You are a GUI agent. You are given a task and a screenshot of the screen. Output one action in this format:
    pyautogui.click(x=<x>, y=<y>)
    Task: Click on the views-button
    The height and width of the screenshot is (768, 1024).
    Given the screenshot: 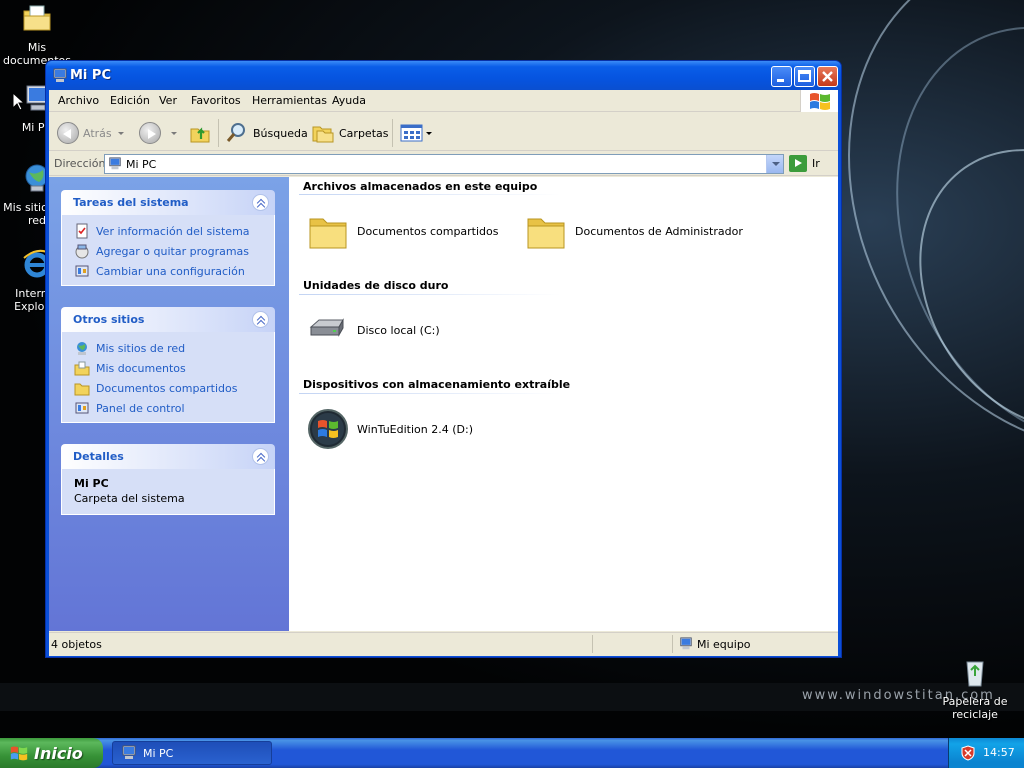 What is the action you would take?
    pyautogui.click(x=416, y=133)
    